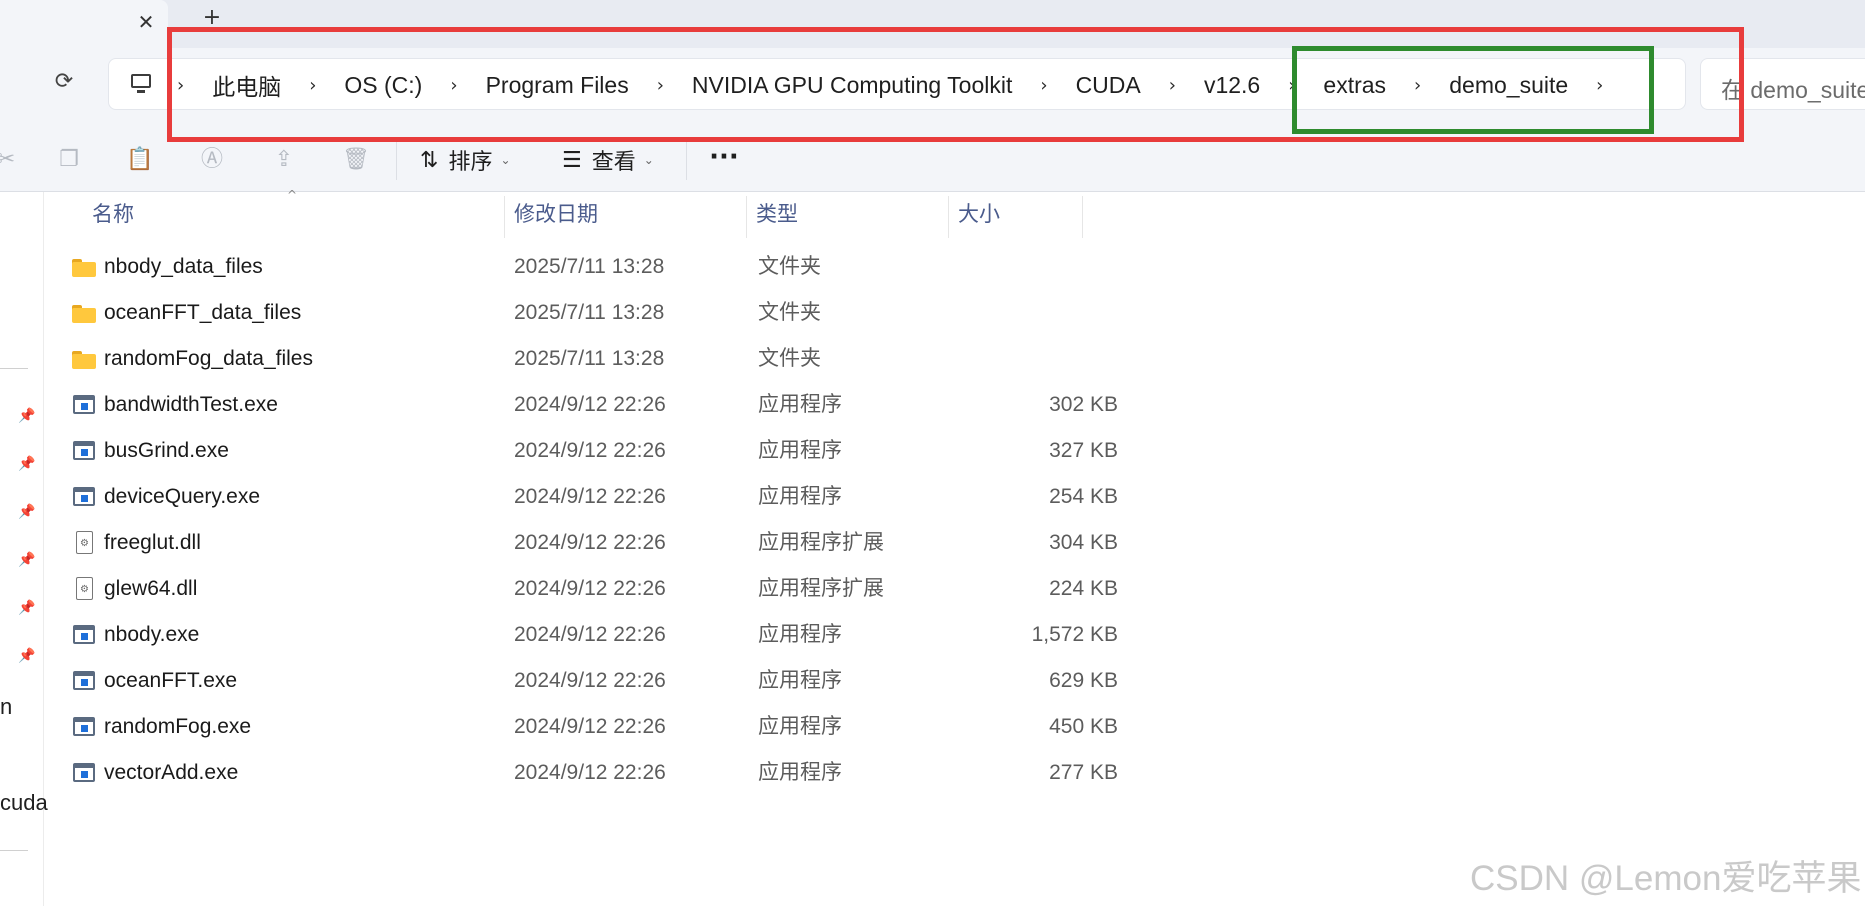 This screenshot has height=906, width=1865. Describe the element at coordinates (1354, 85) in the screenshot. I see `breadcrumb-item: extras` at that location.